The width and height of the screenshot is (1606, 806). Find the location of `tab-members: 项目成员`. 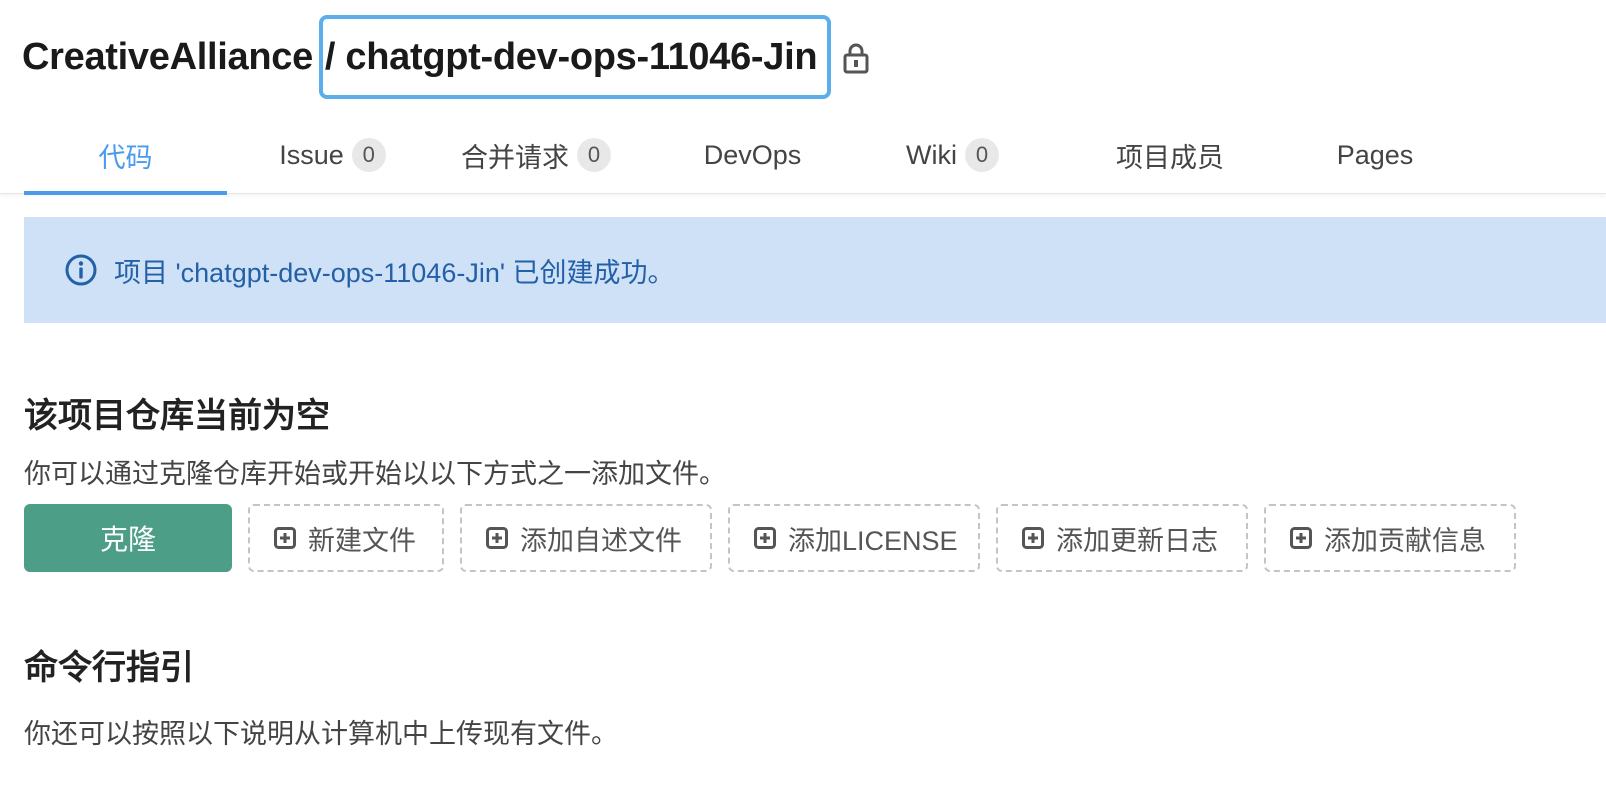

tab-members: 项目成员 is located at coordinates (1170, 155).